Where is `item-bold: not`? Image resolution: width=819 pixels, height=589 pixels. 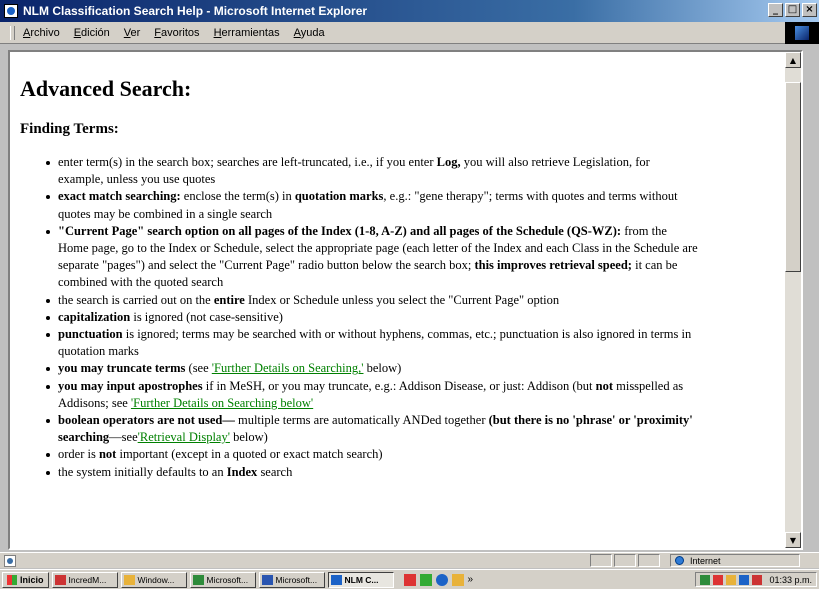 item-bold: not is located at coordinates (107, 454).